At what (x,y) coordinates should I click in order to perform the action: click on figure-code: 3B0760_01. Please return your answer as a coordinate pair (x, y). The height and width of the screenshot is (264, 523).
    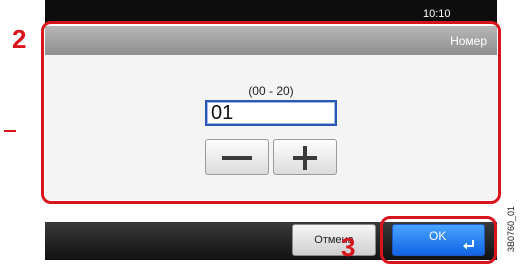
    Looking at the image, I should click on (511, 228).